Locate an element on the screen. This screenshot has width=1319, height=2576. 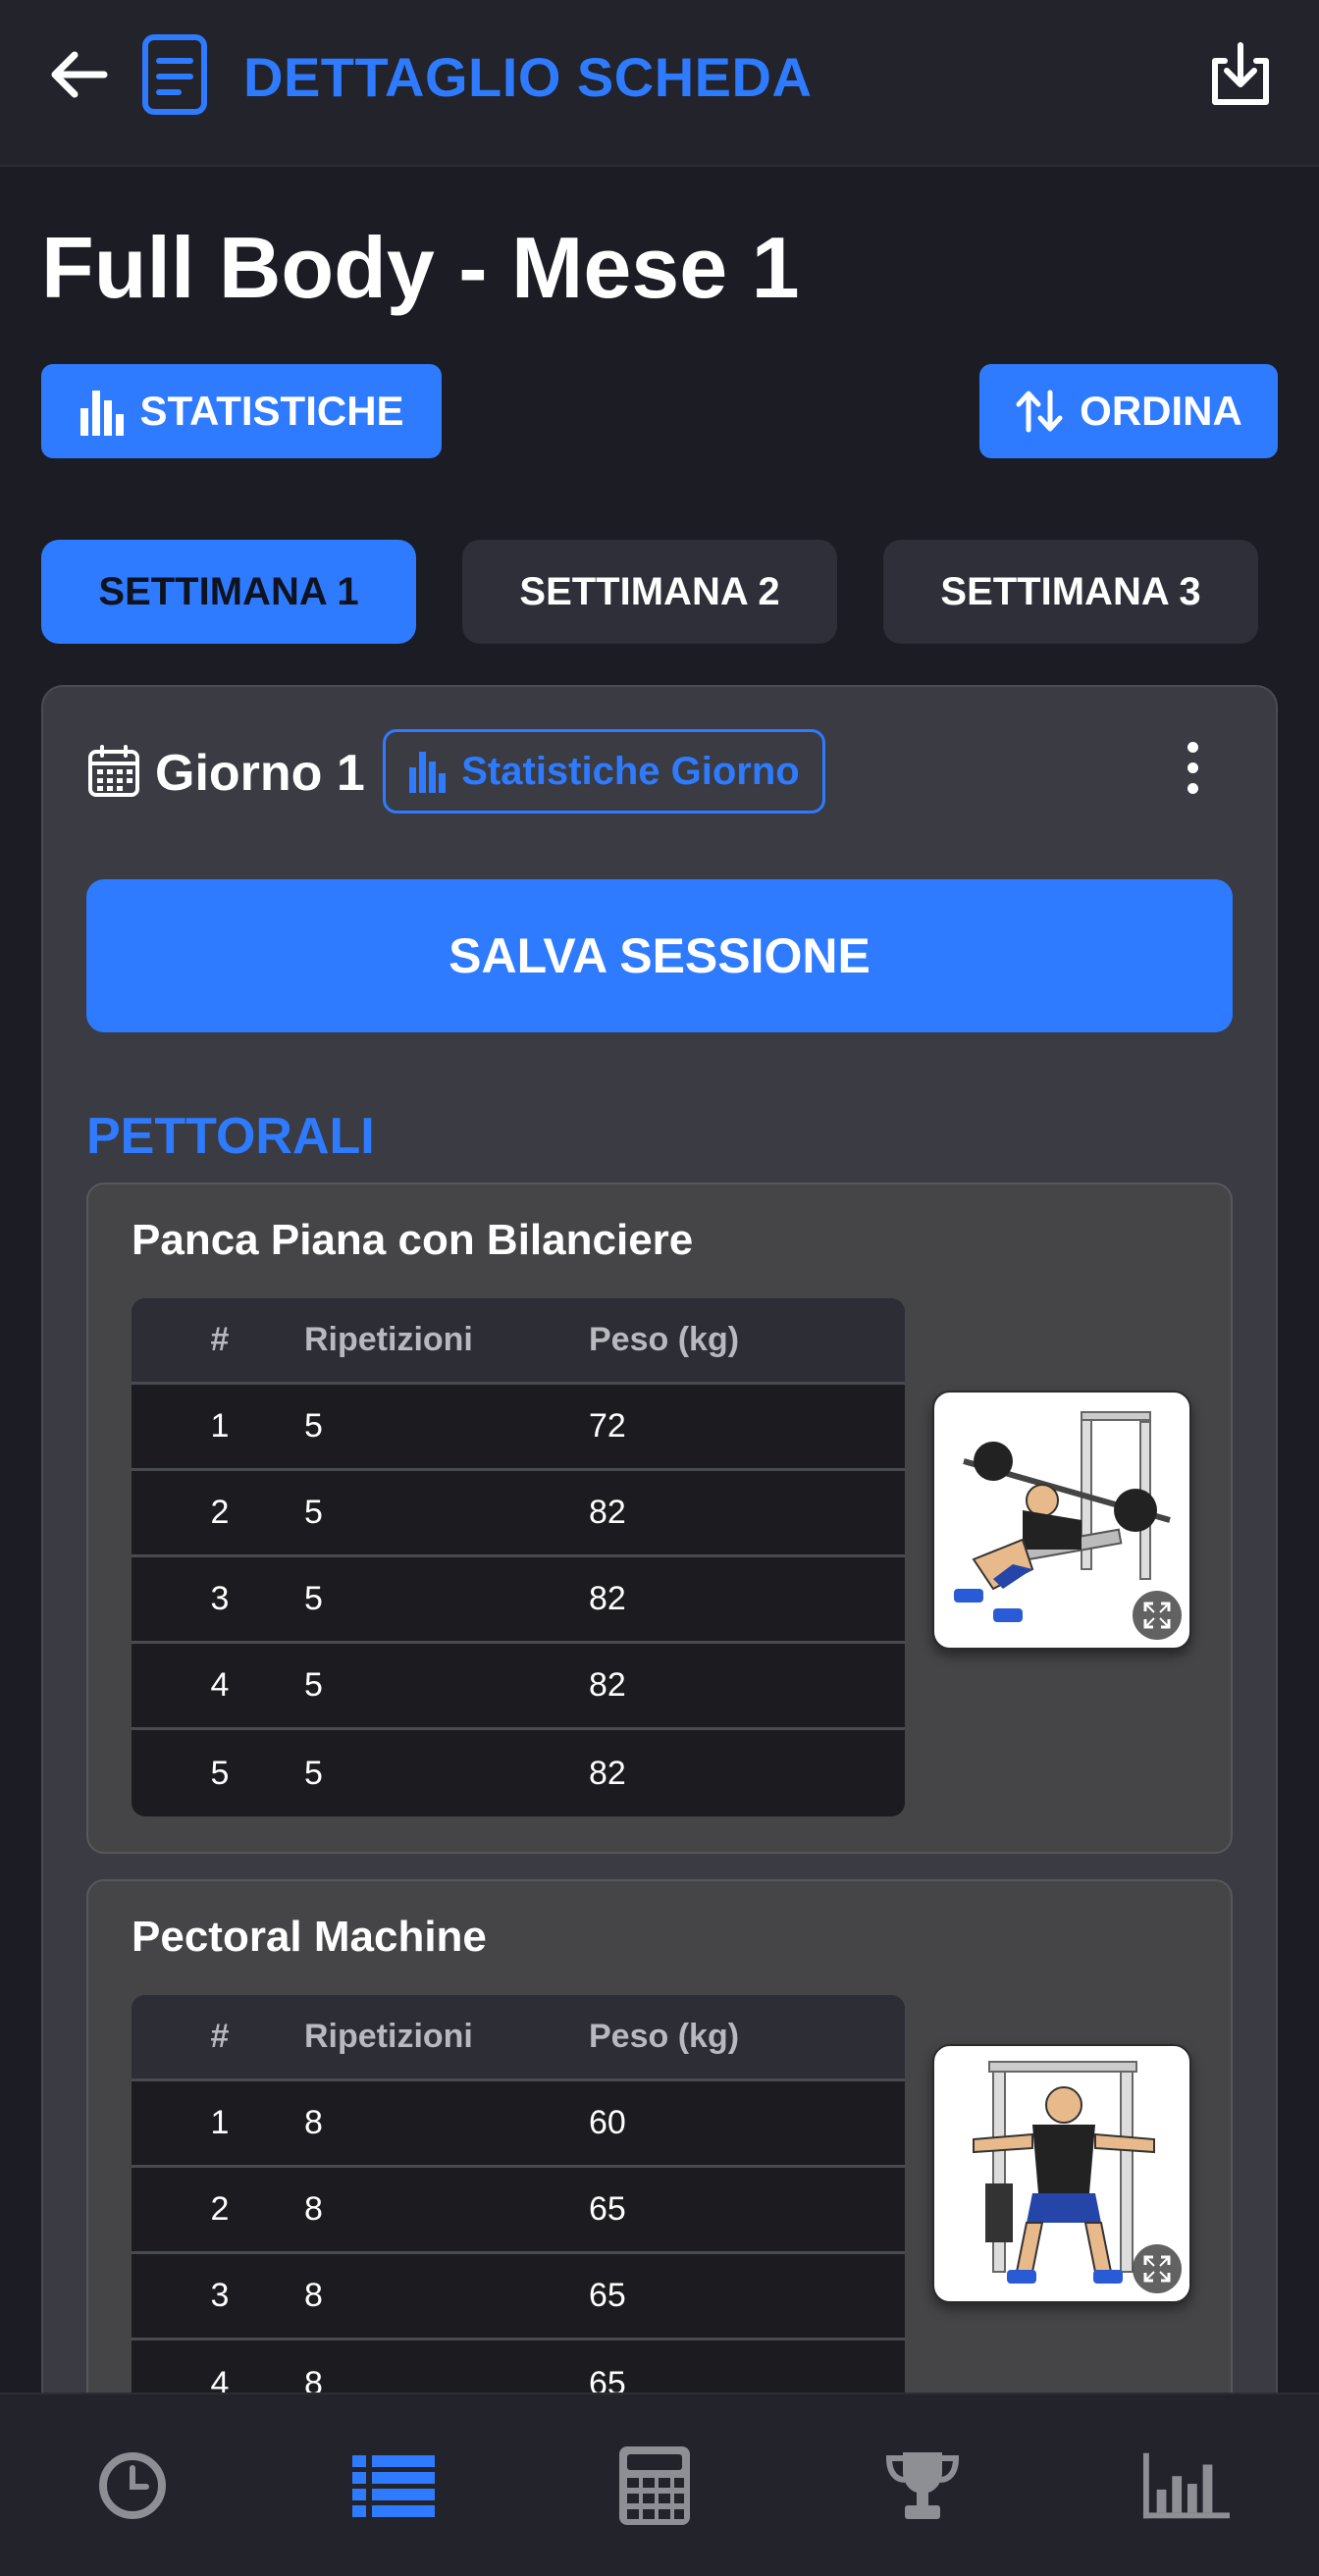
sort-arrows-icon is located at coordinates (1039, 411).